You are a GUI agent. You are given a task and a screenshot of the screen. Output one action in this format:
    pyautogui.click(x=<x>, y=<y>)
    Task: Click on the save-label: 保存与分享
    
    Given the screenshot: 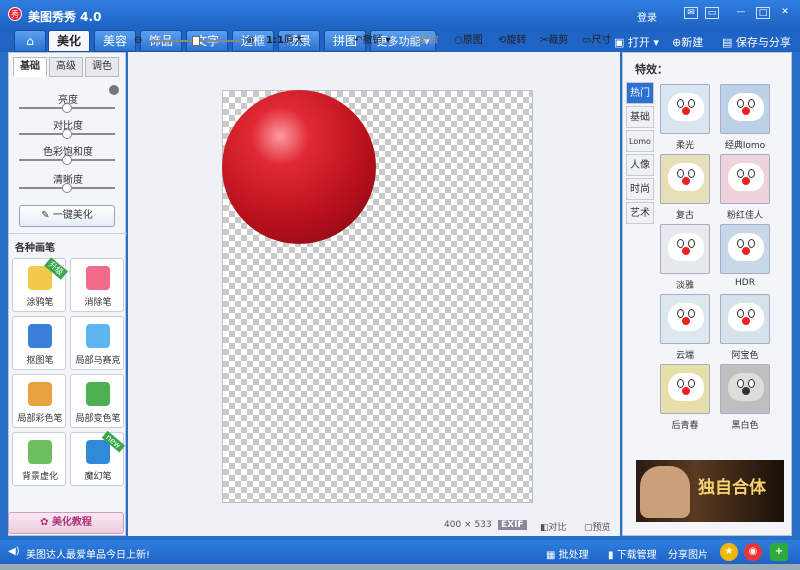 What is the action you would take?
    pyautogui.click(x=763, y=42)
    